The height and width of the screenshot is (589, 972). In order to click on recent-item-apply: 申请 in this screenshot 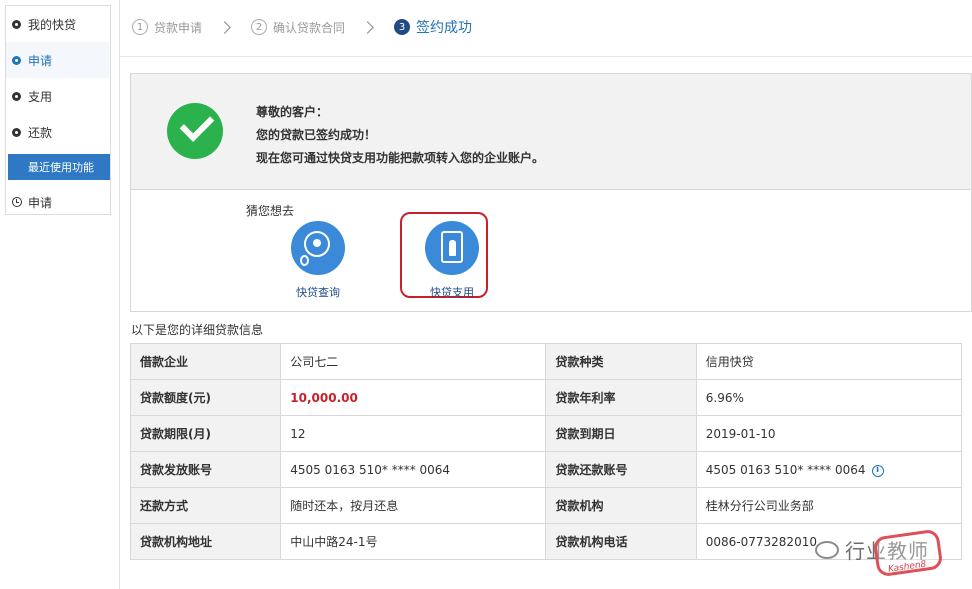, I will do `click(58, 202)`.